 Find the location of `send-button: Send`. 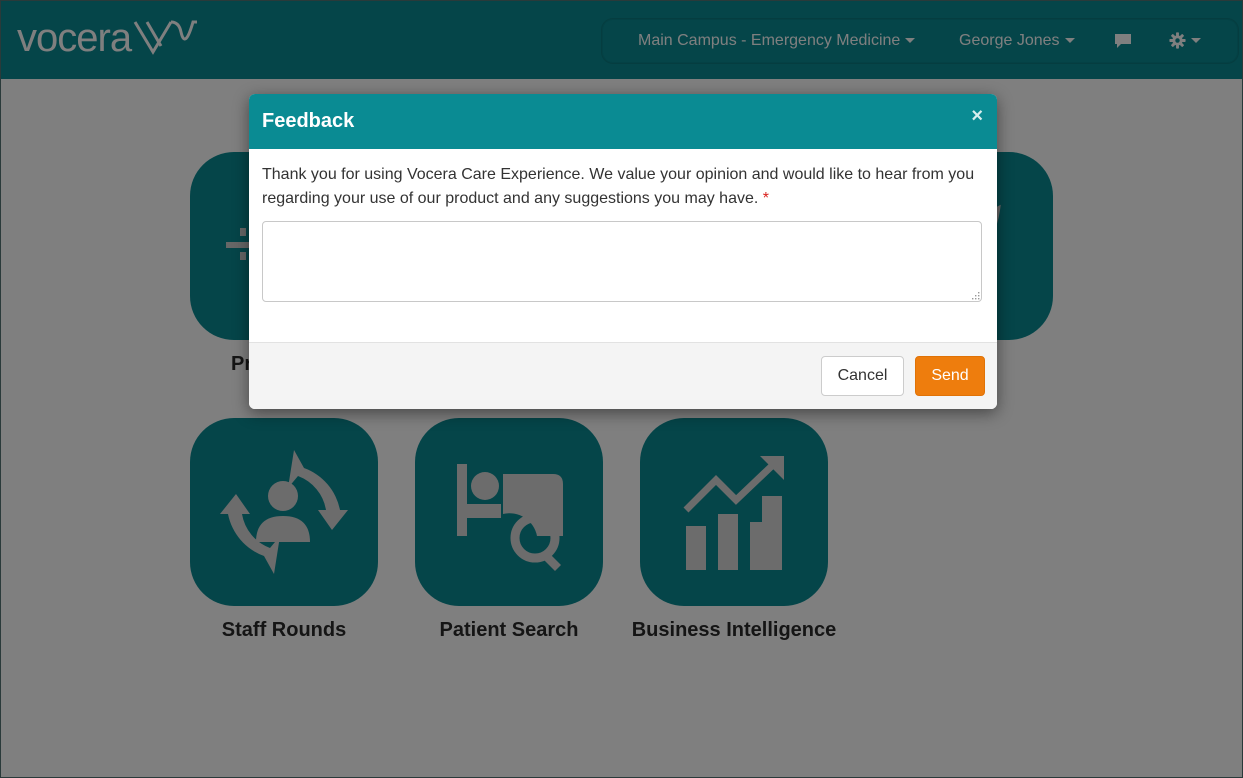

send-button: Send is located at coordinates (950, 376).